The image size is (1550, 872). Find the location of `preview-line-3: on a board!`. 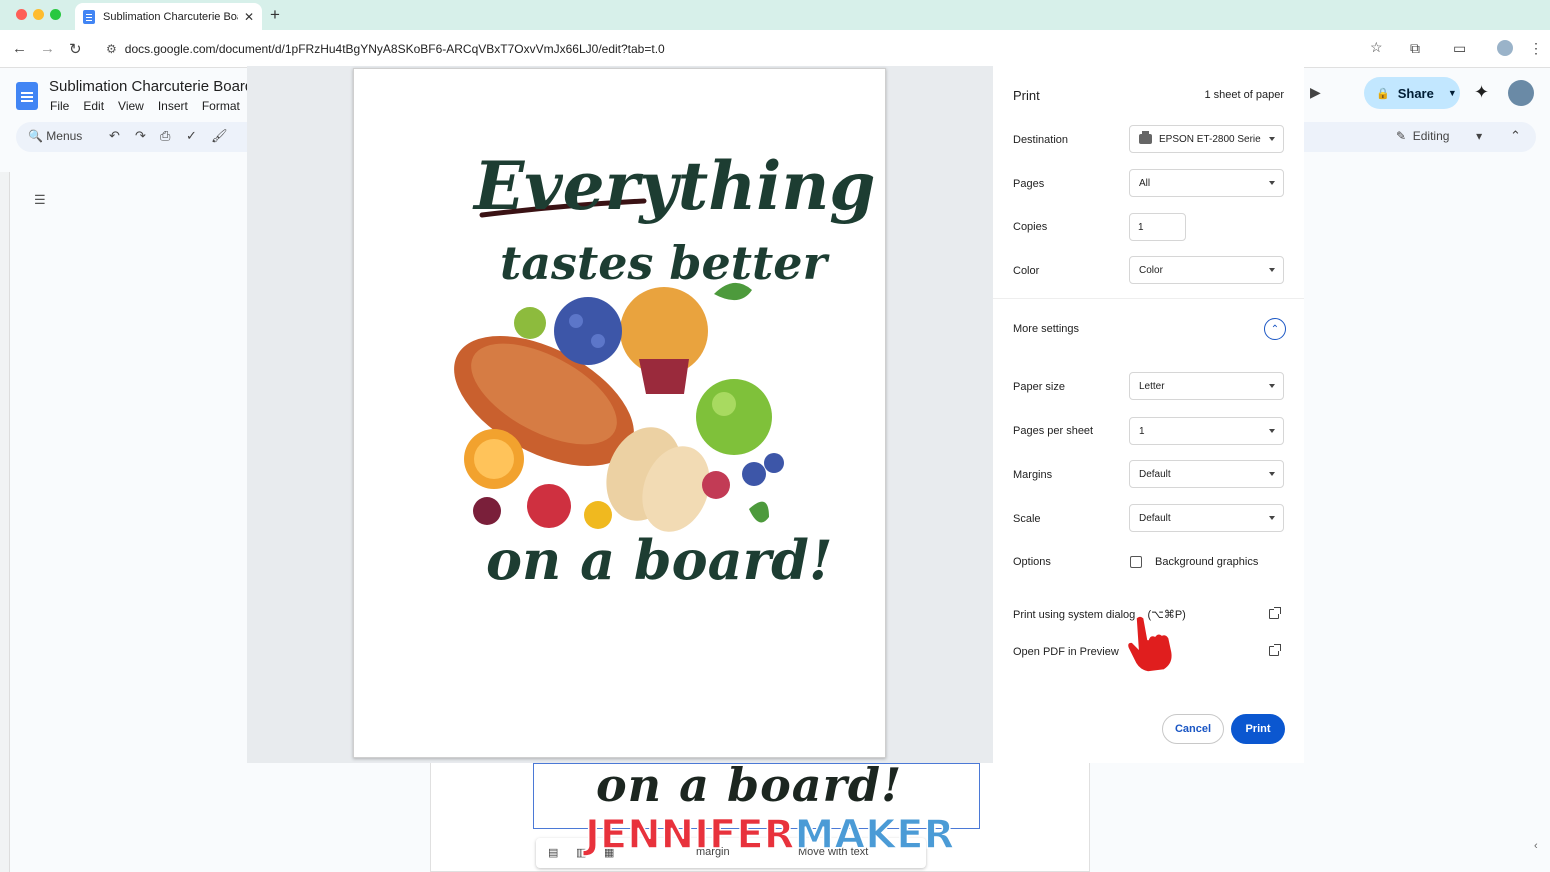

preview-line-3: on a board! is located at coordinates (659, 560).